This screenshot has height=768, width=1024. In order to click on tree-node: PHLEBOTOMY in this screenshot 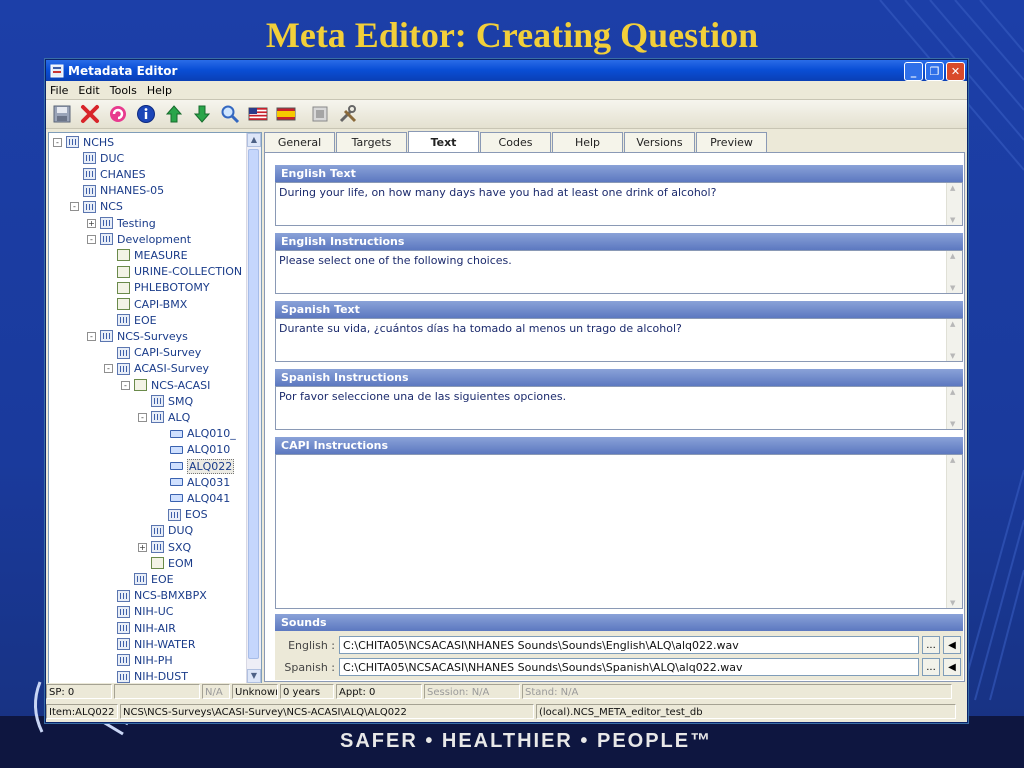, I will do `click(157, 288)`.